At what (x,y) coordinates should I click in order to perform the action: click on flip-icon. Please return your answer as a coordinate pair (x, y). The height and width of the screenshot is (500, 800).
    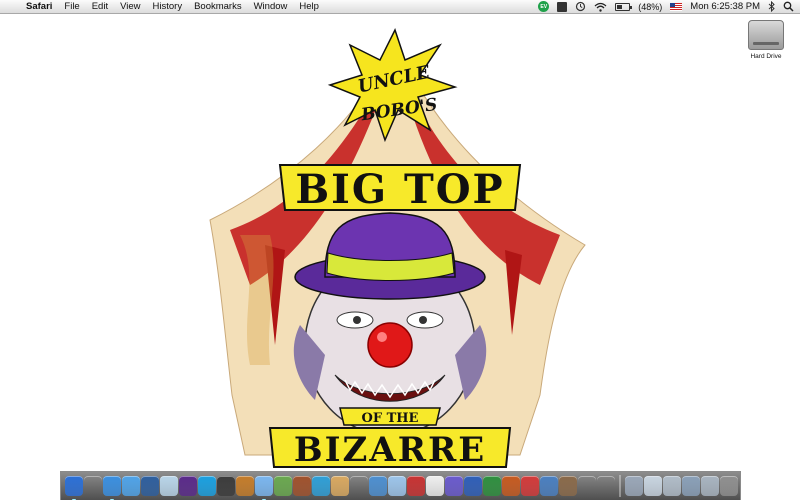
    Looking at the image, I should click on (321, 486).